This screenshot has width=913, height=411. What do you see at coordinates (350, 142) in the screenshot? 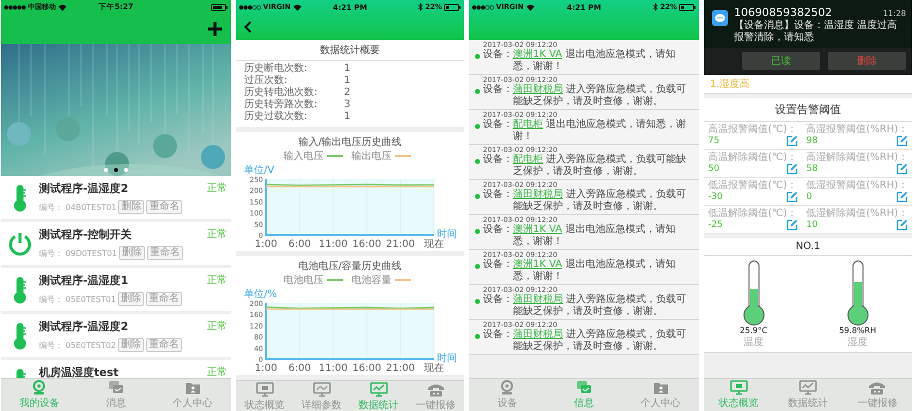
I see `chart-title: 输入/输出电压历史曲线` at bounding box center [350, 142].